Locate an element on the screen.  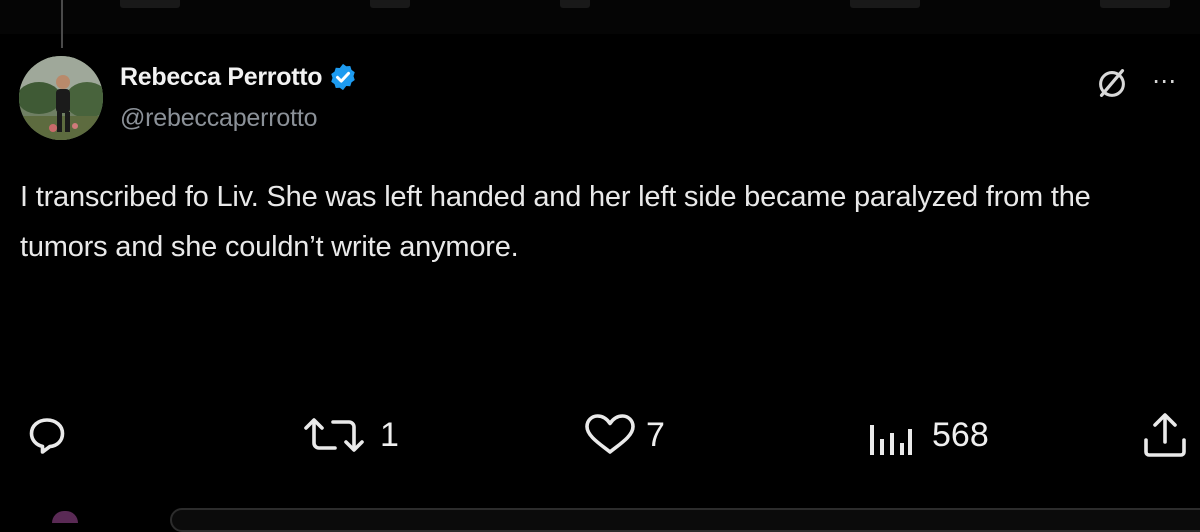
like-button: 7 is located at coordinates (623, 435).